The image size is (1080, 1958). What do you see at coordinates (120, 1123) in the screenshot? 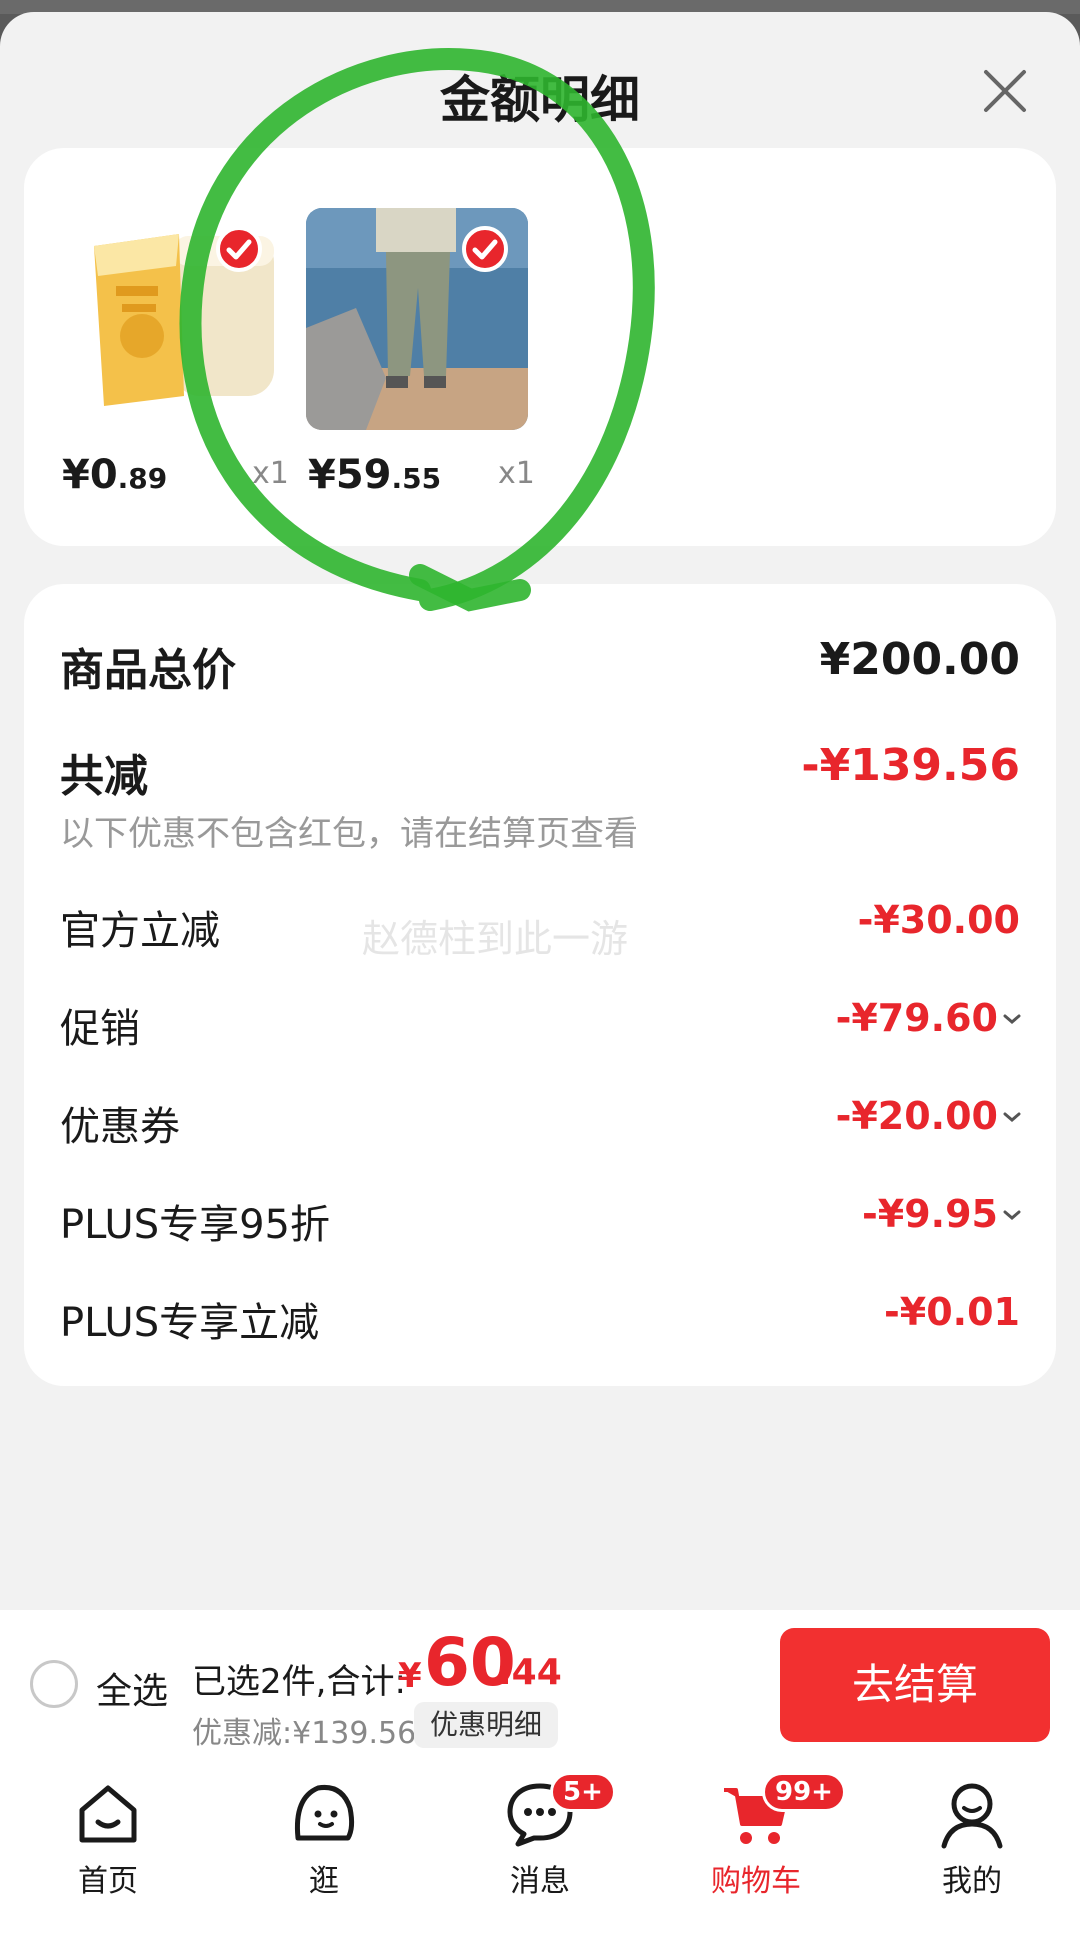
I see `discount-coupon-label: 优惠券` at bounding box center [120, 1123].